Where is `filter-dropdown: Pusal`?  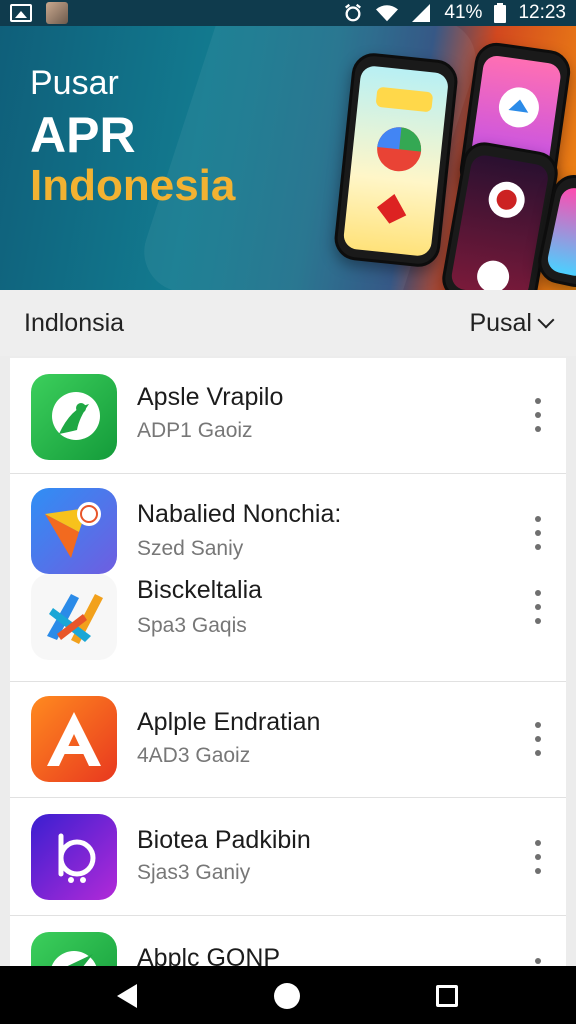
filter-dropdown: Pusal is located at coordinates (512, 323).